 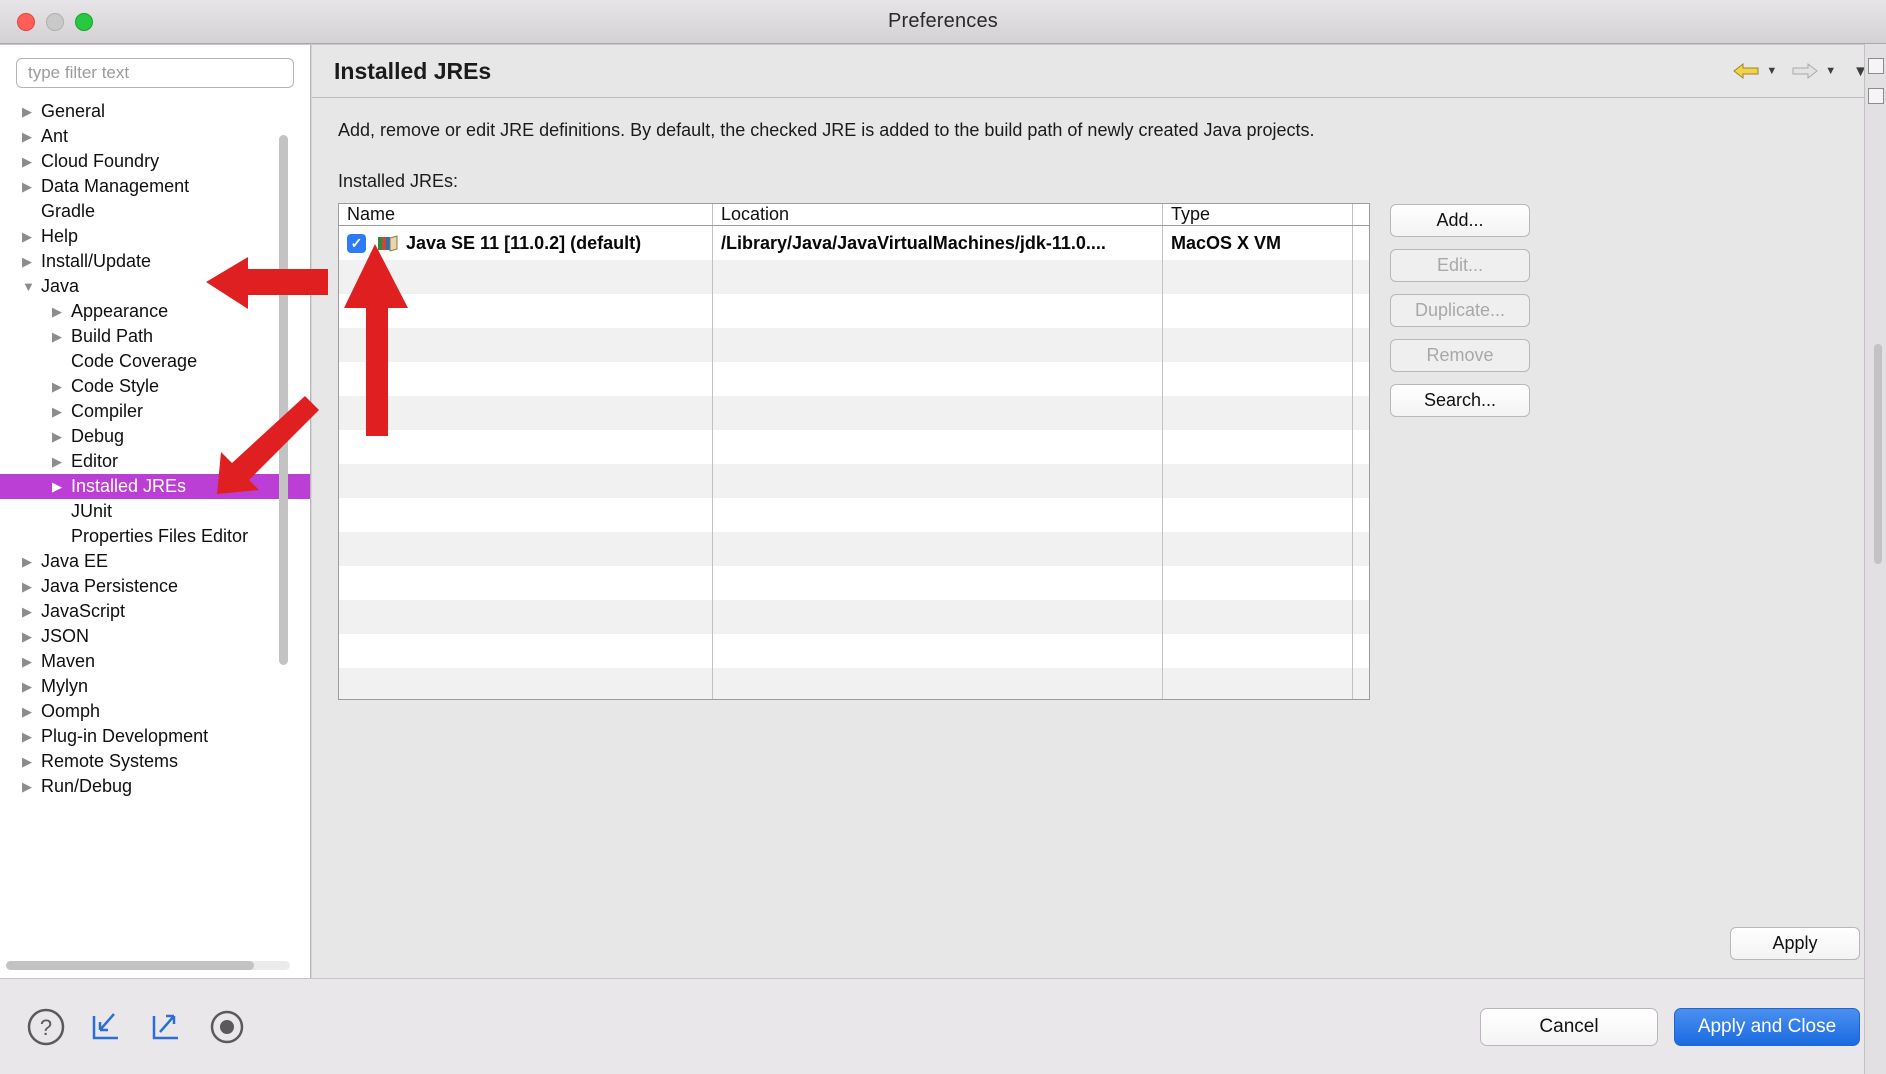 I want to click on sidebar-item-label: General, so click(x=73, y=111).